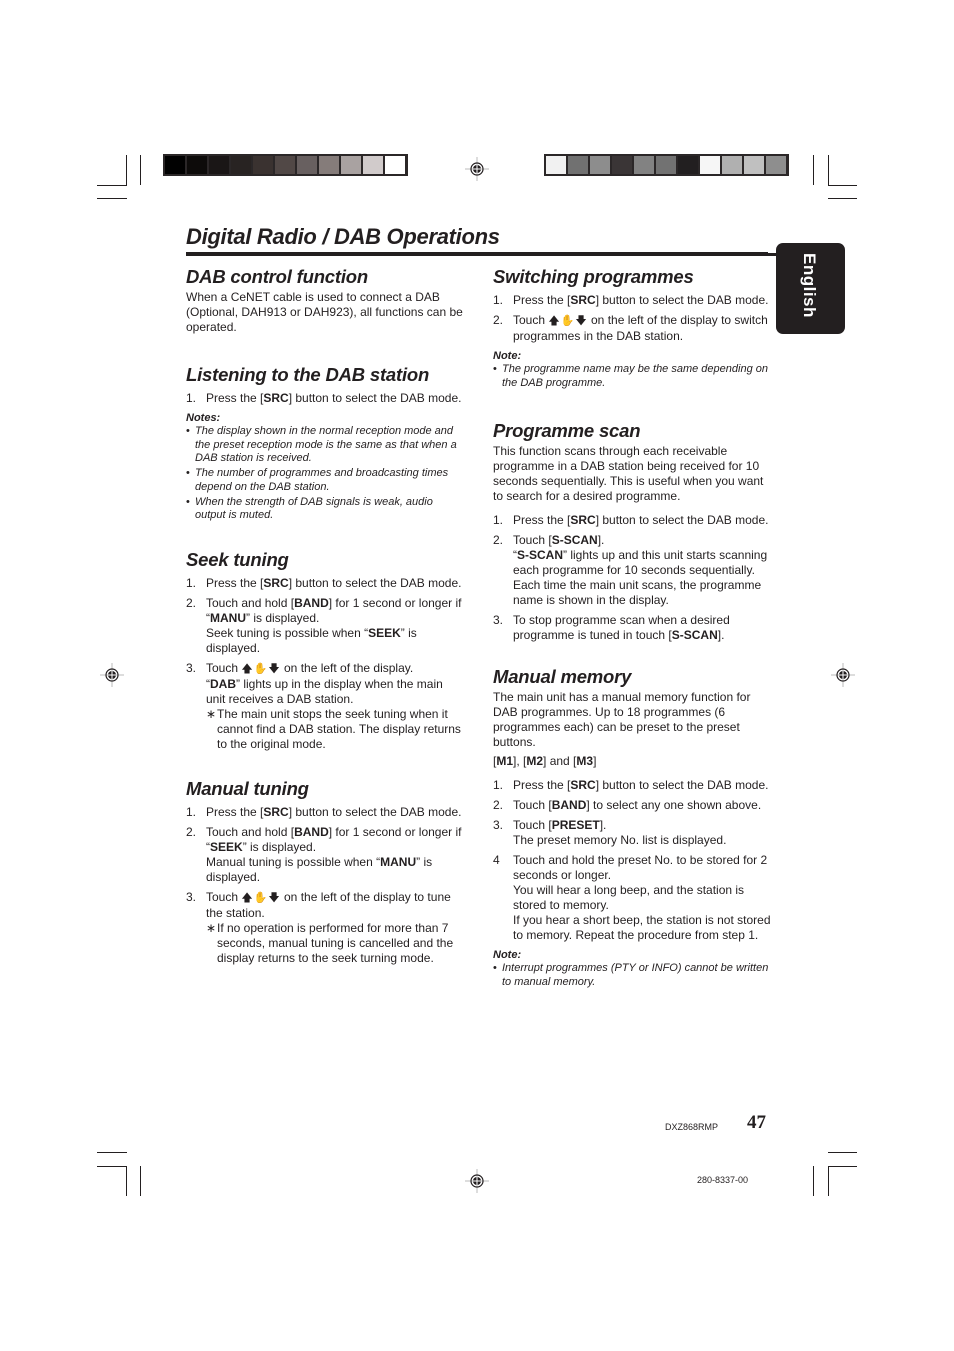 This screenshot has height=1351, width=954. I want to click on bracket: ], so click(595, 761).